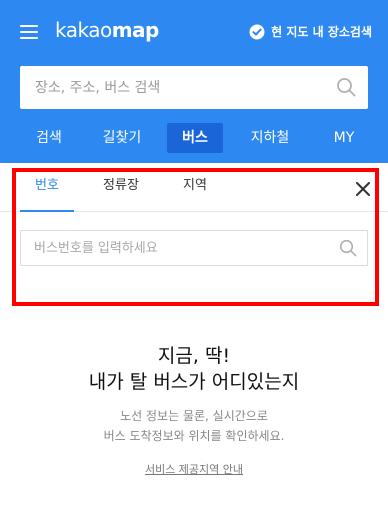 Image resolution: width=388 pixels, height=519 pixels. What do you see at coordinates (29, 32) in the screenshot?
I see `menu-icon` at bounding box center [29, 32].